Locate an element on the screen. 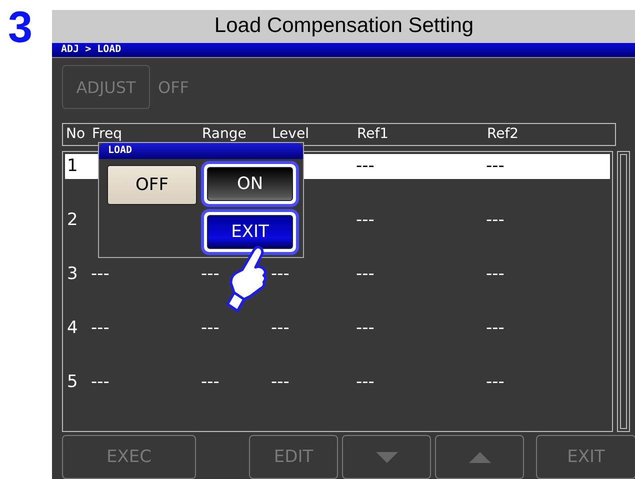 The width and height of the screenshot is (635, 479). table-cell-text: 3 is located at coordinates (72, 274).